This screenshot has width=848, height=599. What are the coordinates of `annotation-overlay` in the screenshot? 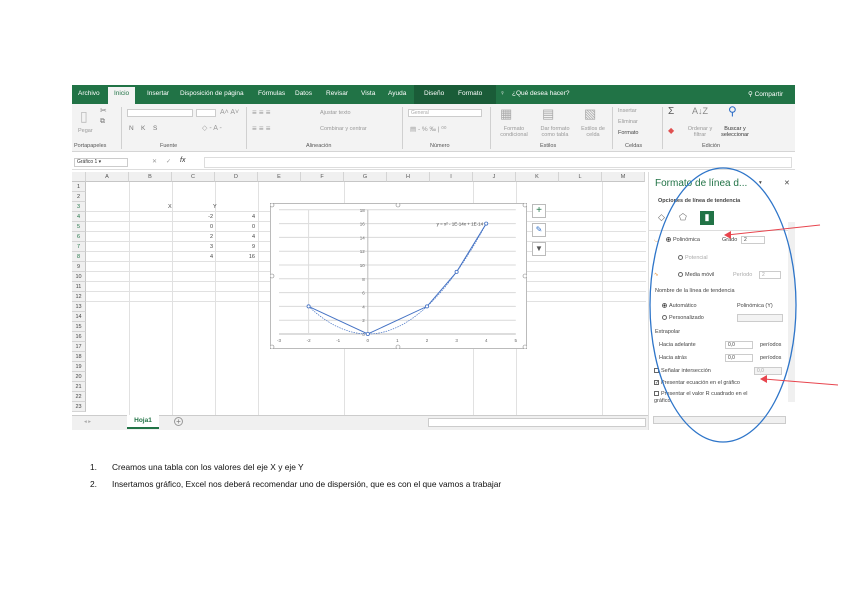 It's located at (744, 305).